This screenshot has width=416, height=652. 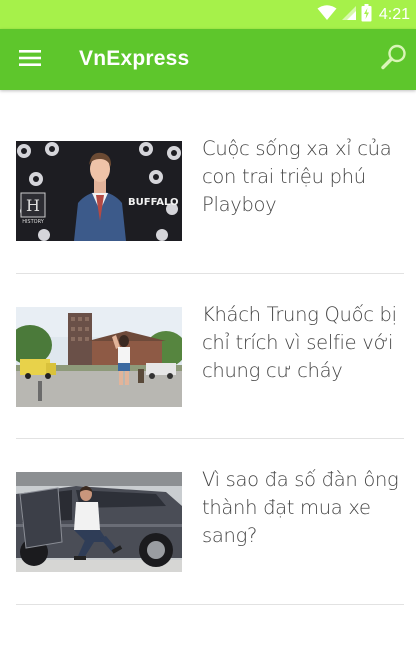 I want to click on status-icons: 4:21, so click(x=363, y=15).